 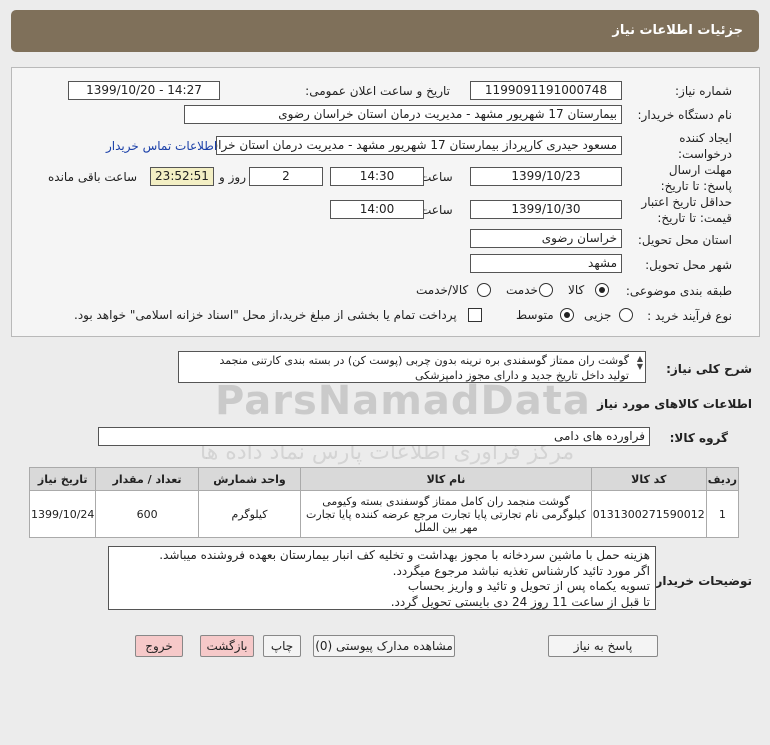 What do you see at coordinates (436, 210) in the screenshot?
I see `validity-time-label: ساعت` at bounding box center [436, 210].